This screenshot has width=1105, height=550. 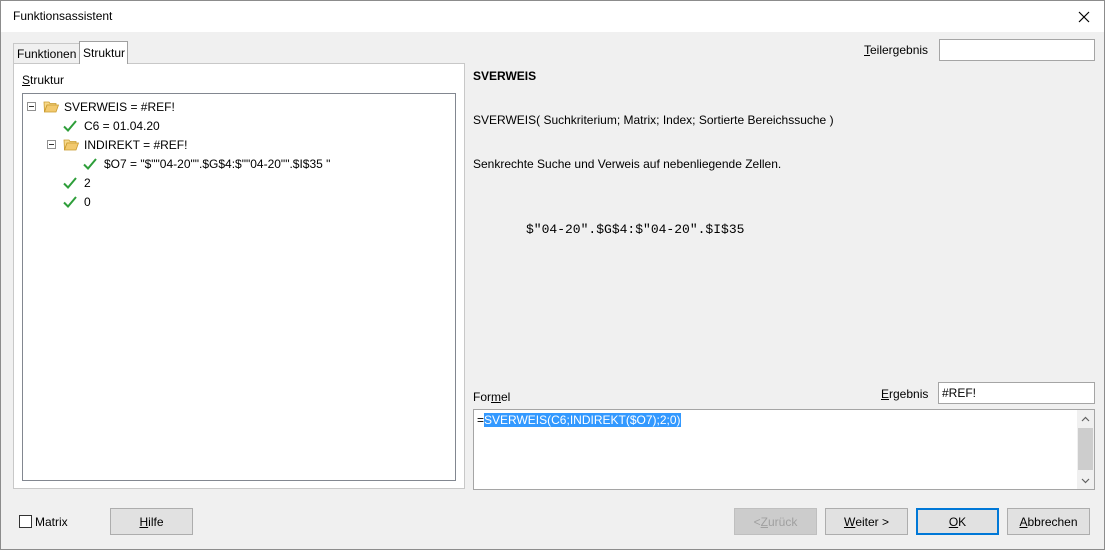 What do you see at coordinates (151, 521) in the screenshot?
I see `help-button: Hilfe` at bounding box center [151, 521].